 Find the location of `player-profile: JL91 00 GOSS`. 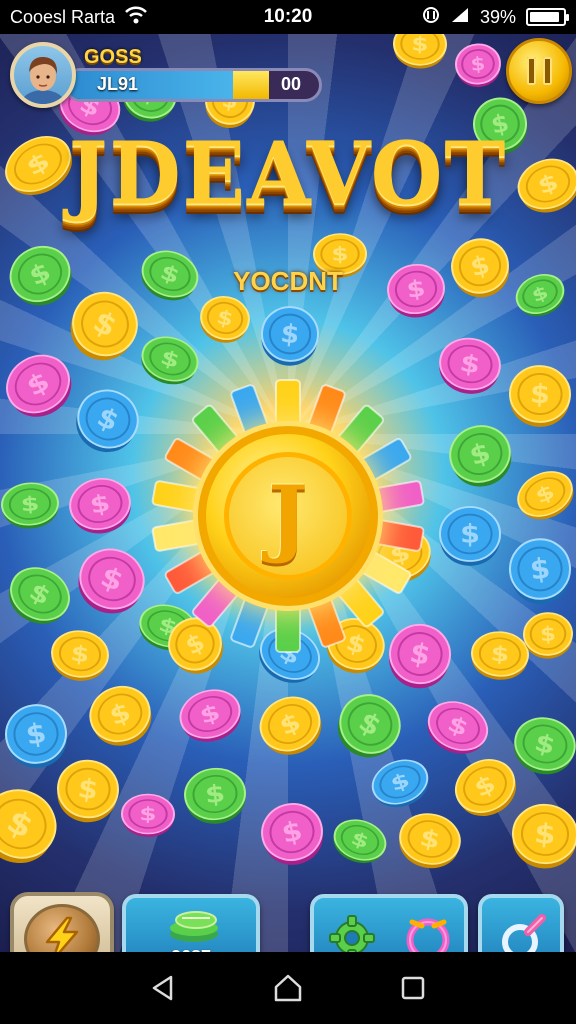

player-profile: JL91 00 GOSS is located at coordinates (166, 75).